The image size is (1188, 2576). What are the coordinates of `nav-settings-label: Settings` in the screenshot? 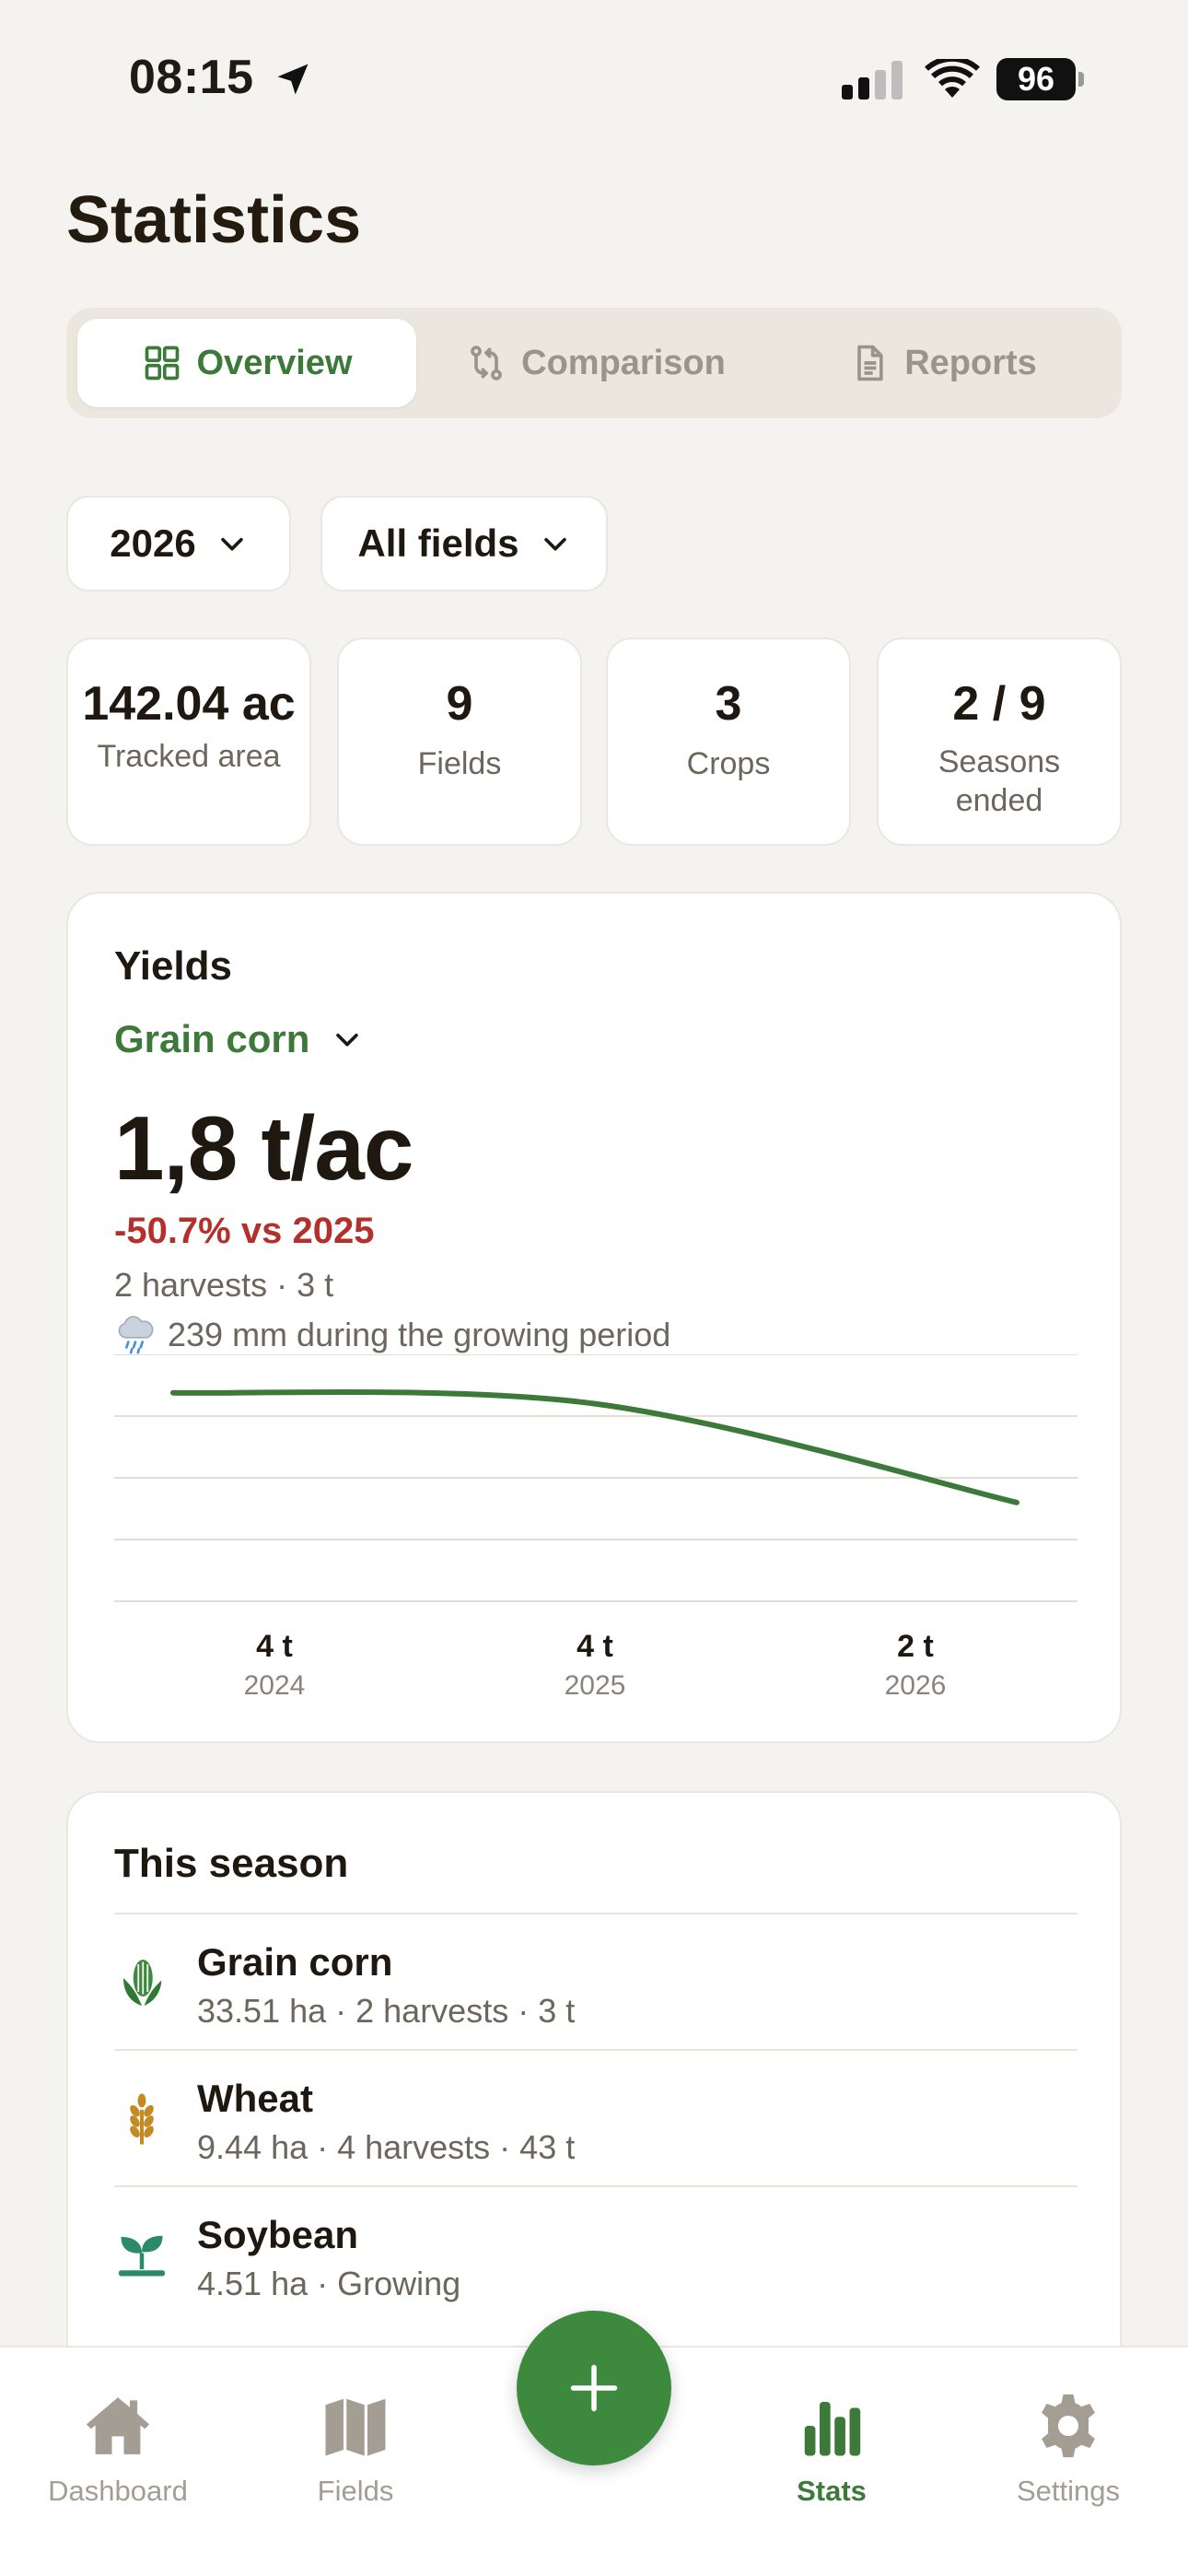 It's located at (1068, 2491).